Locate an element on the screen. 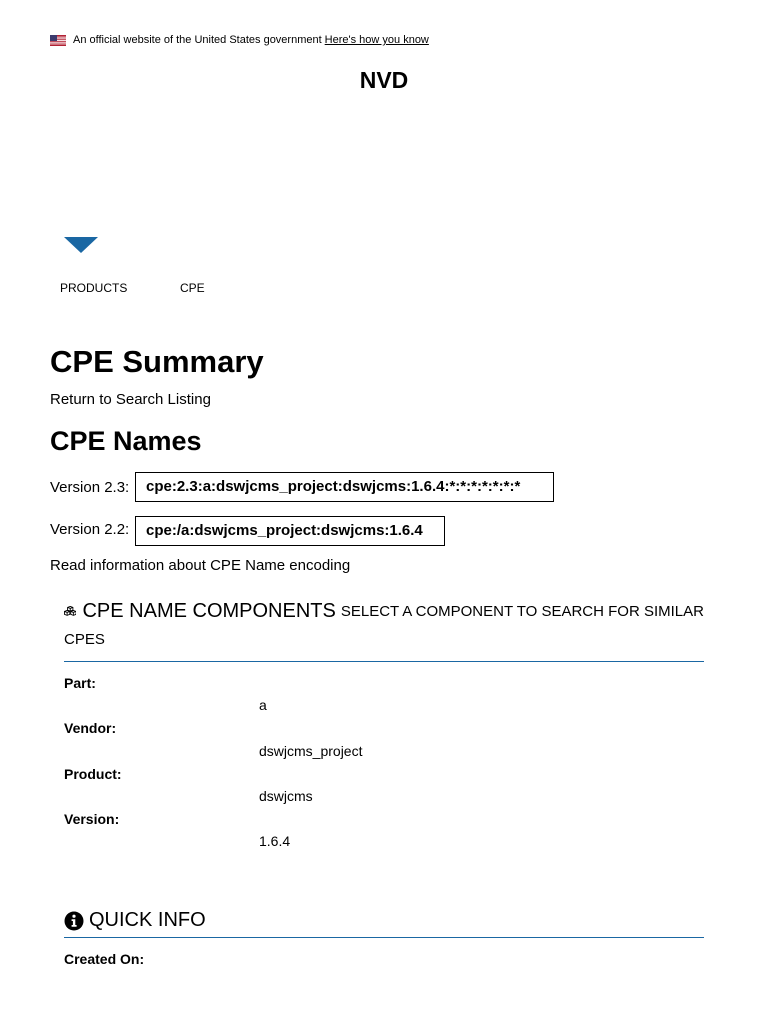  quick-info-title: QUICK INFO is located at coordinates (147, 920).